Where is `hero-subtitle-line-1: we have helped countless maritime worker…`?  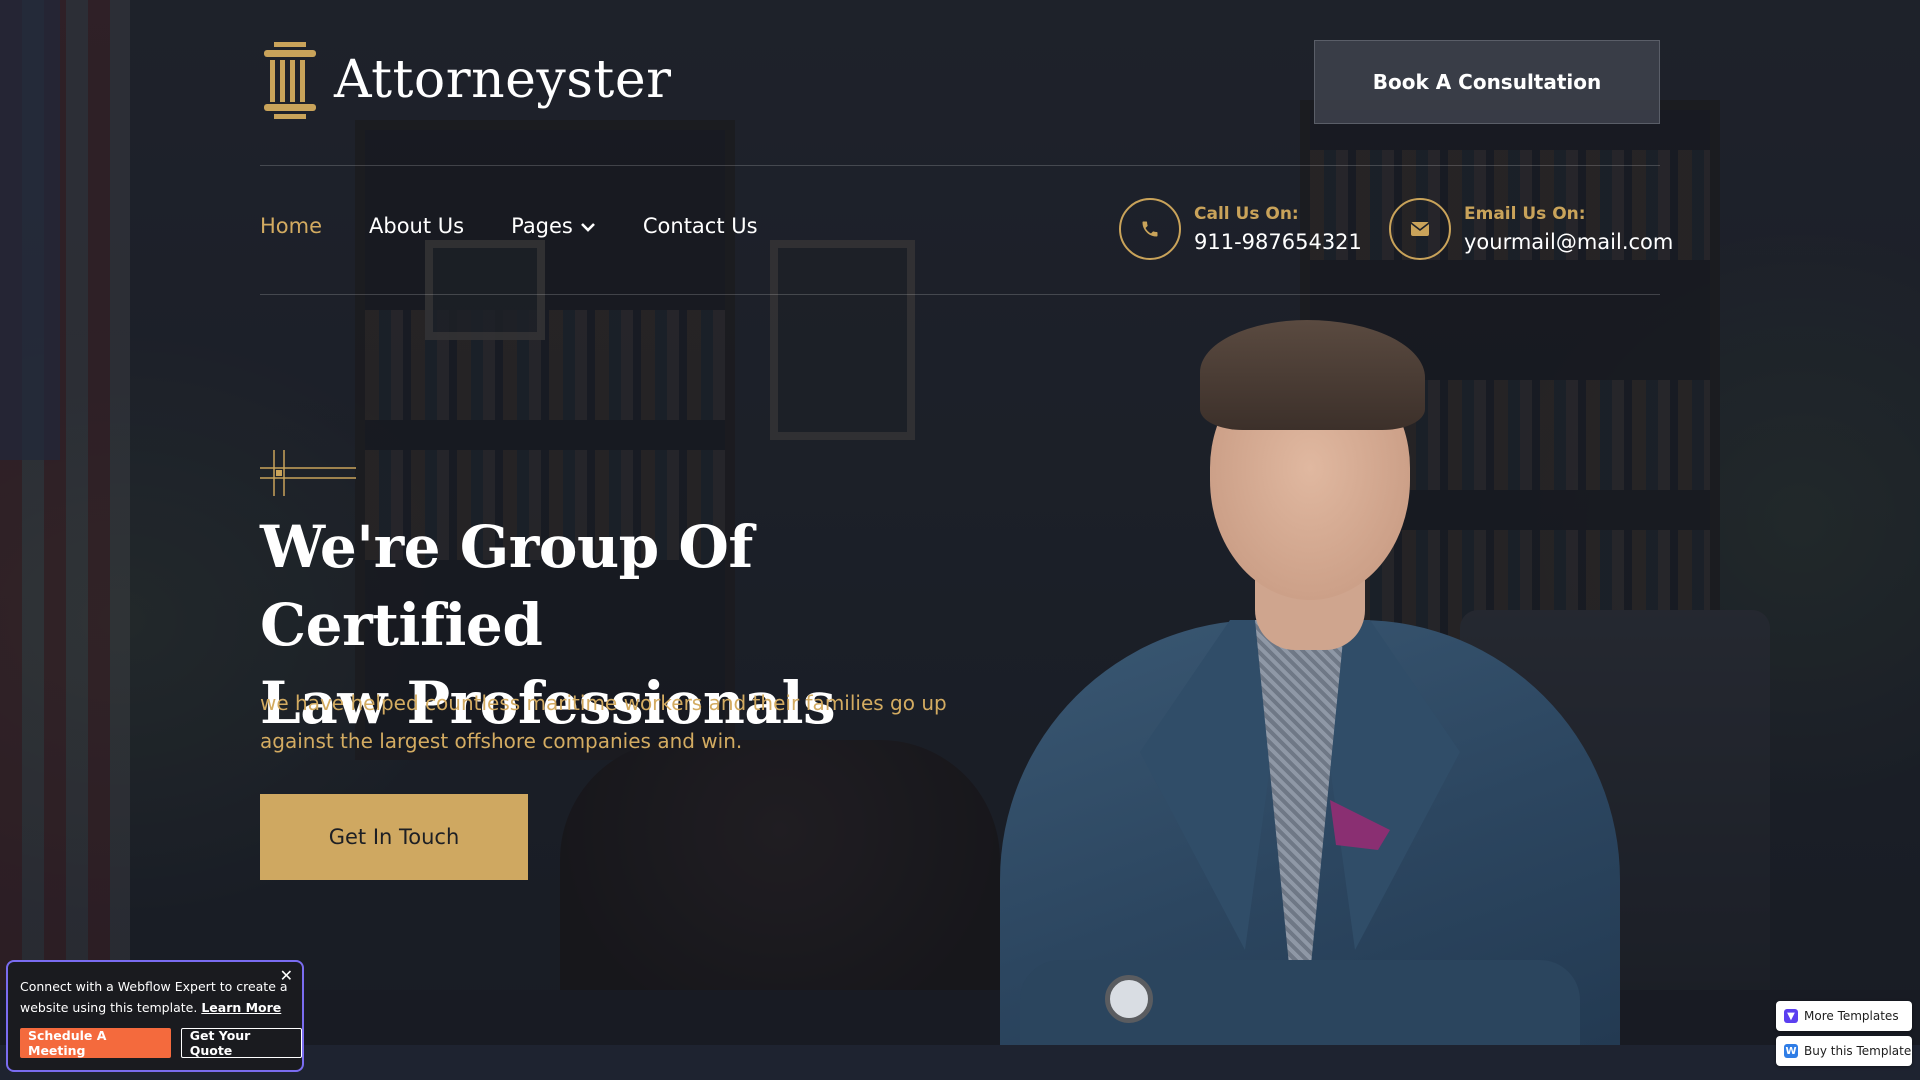
hero-subtitle-line-1: we have helped countless maritime worker… is located at coordinates (603, 703).